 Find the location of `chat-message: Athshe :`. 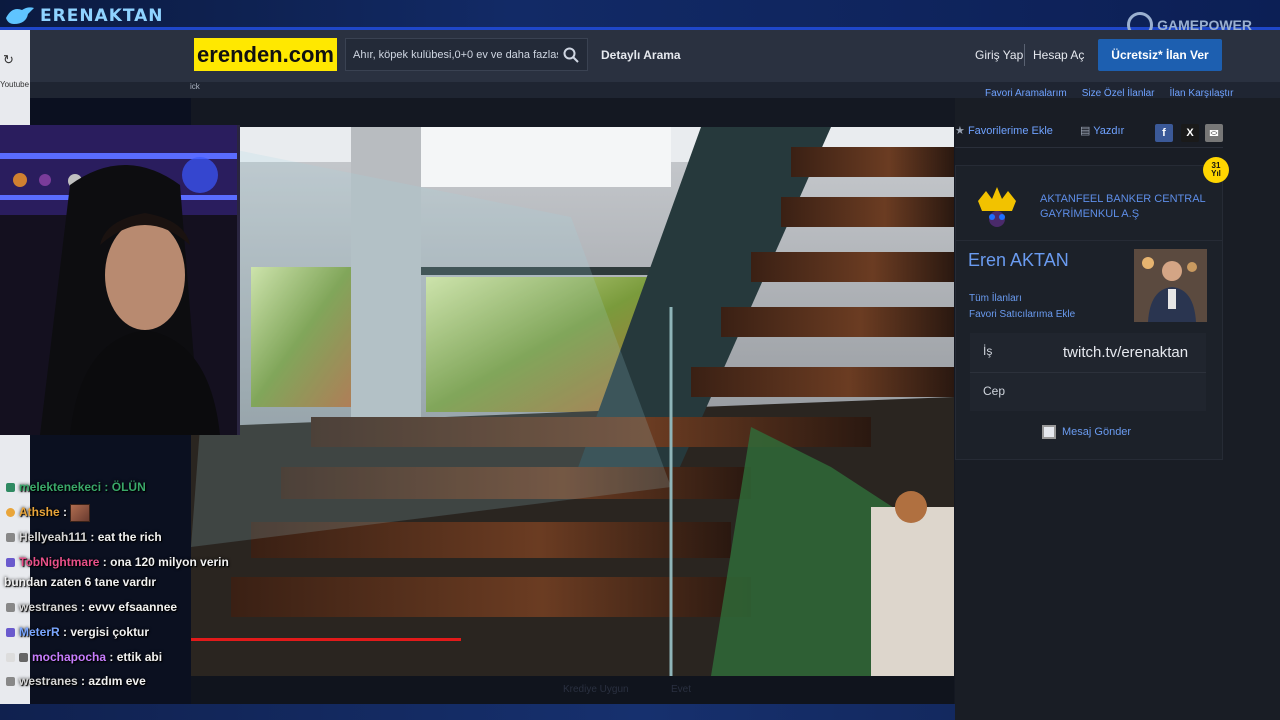

chat-message: Athshe : is located at coordinates (48, 512).